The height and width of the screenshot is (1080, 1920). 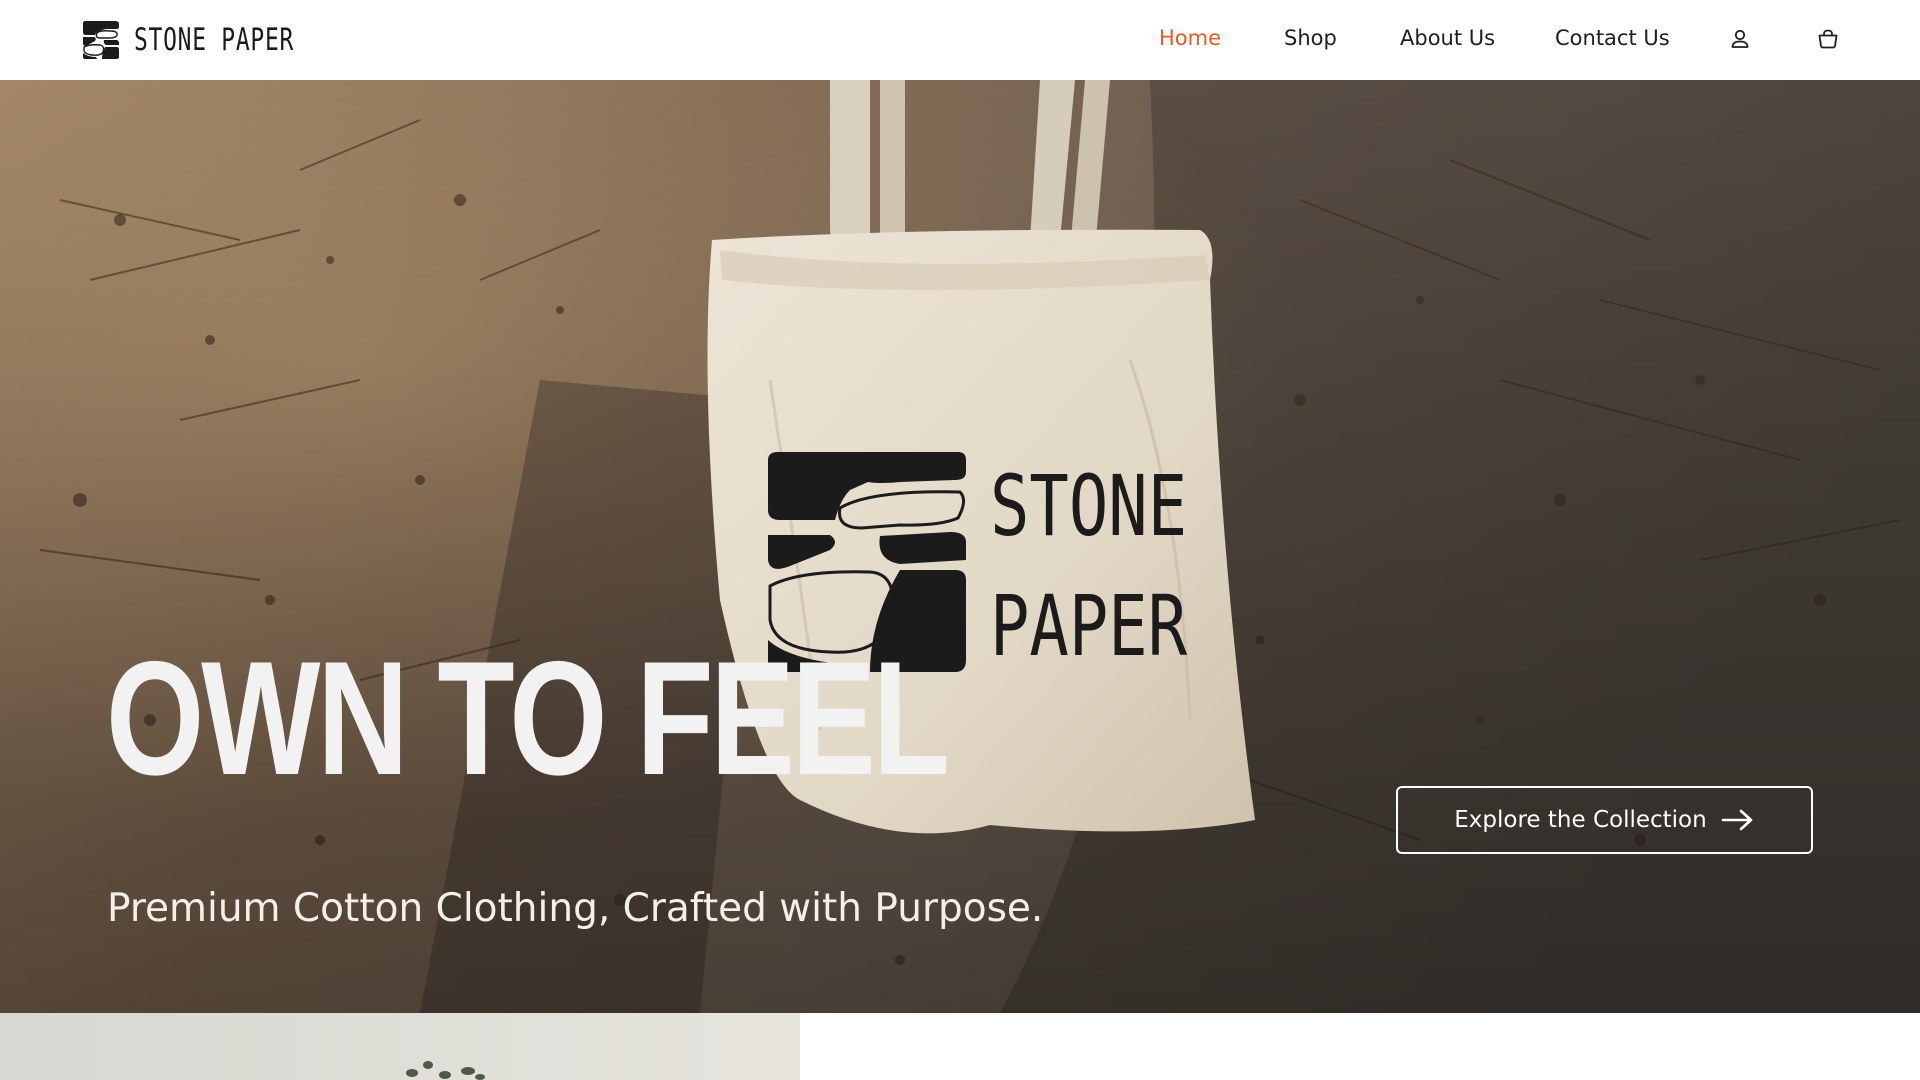 I want to click on hero-title: OWN TO FEEL, so click(x=528, y=718).